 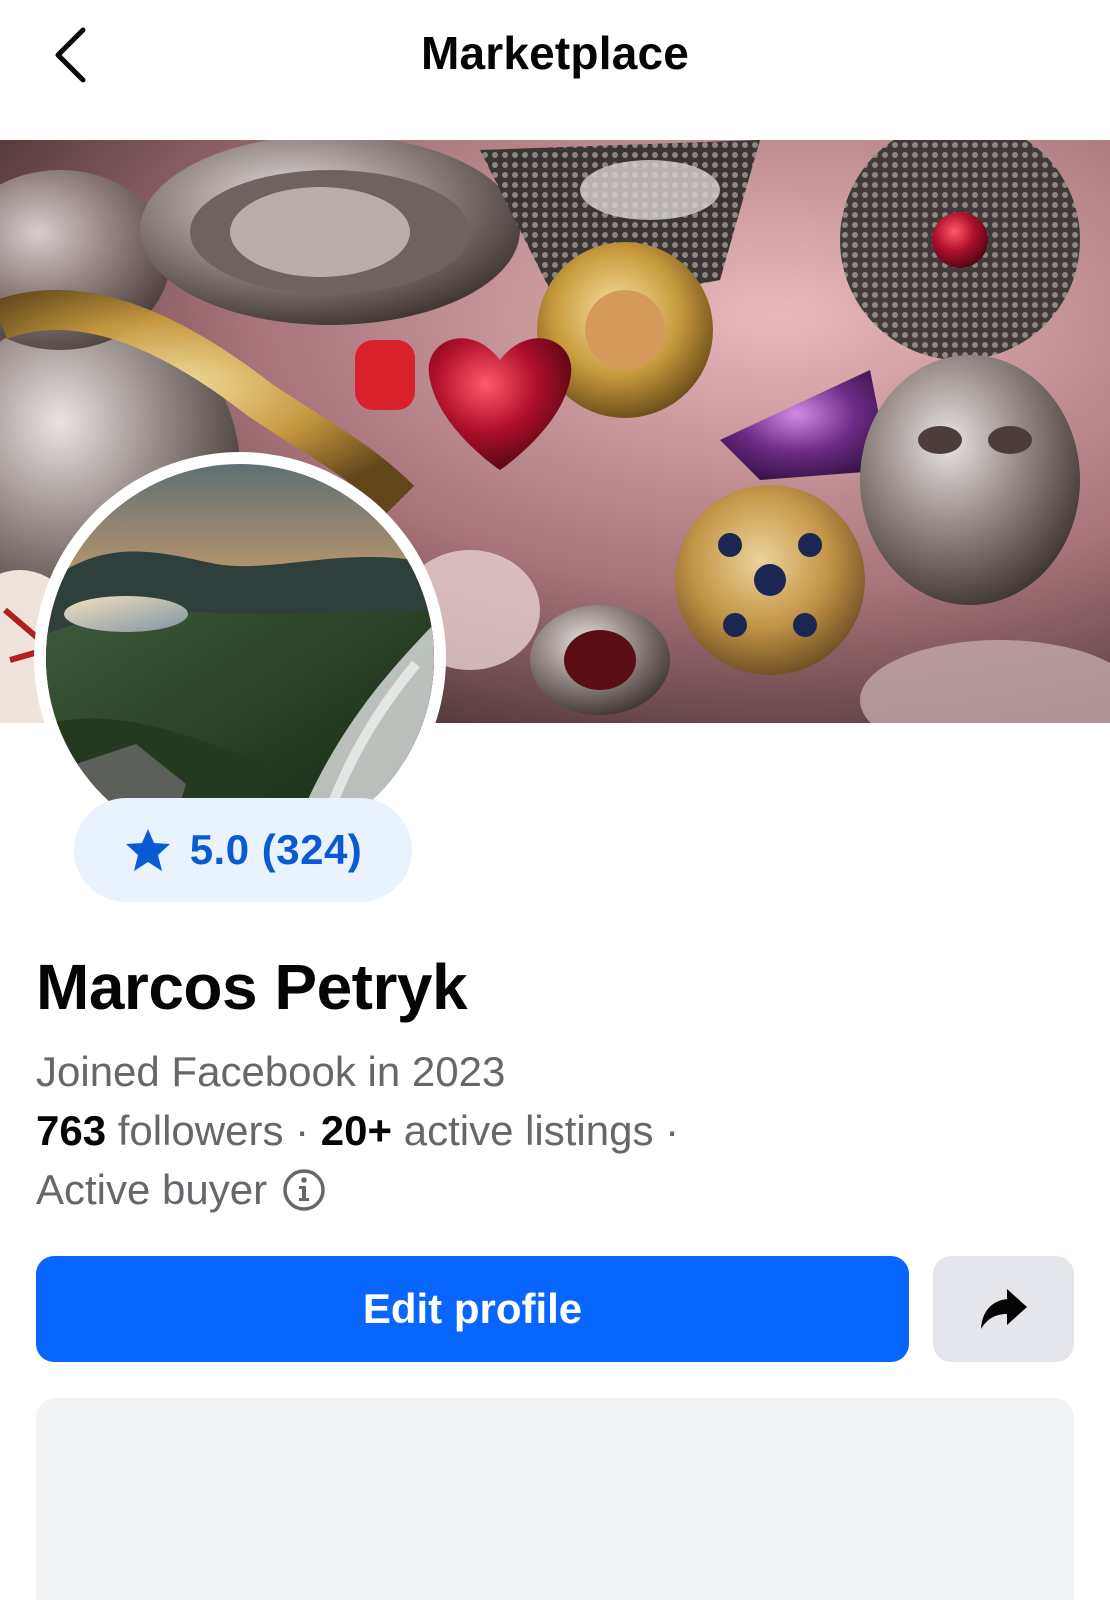 I want to click on buyer-status: Active buyer, so click(x=181, y=1190).